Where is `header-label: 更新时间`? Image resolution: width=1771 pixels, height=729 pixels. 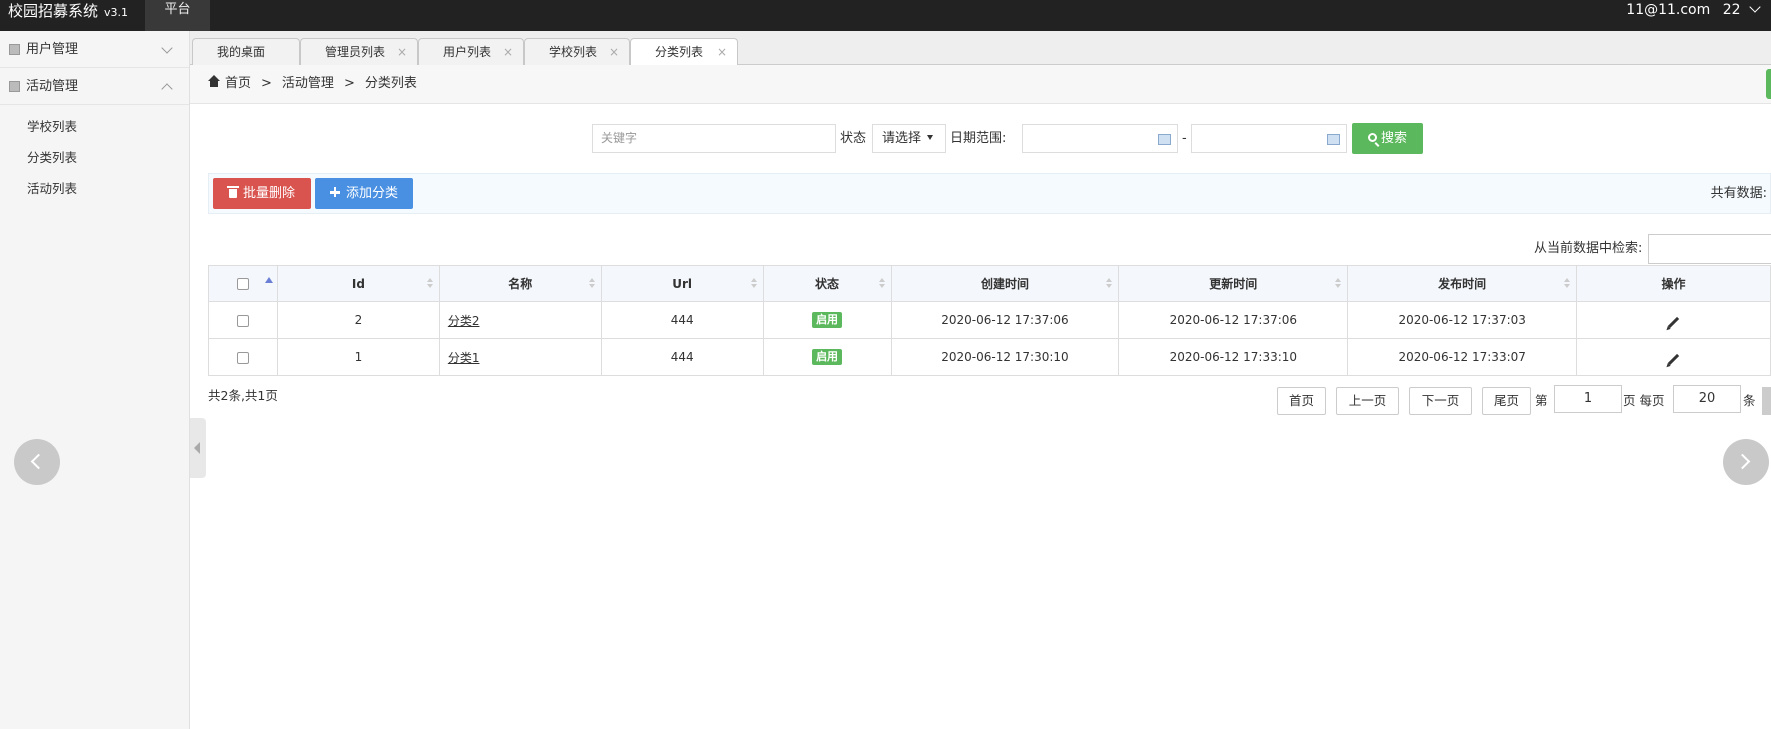 header-label: 更新时间 is located at coordinates (1233, 284).